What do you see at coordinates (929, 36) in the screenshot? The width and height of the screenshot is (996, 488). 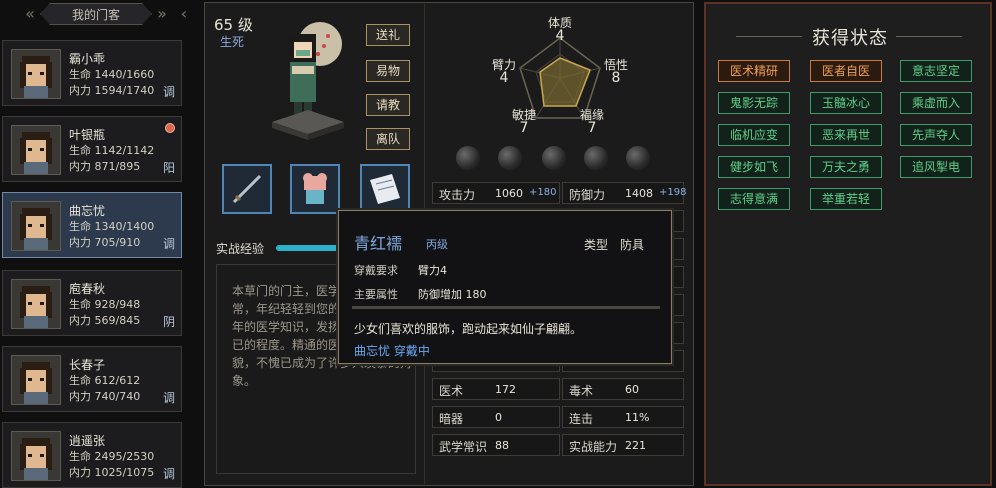 I see `title-ornament-right` at bounding box center [929, 36].